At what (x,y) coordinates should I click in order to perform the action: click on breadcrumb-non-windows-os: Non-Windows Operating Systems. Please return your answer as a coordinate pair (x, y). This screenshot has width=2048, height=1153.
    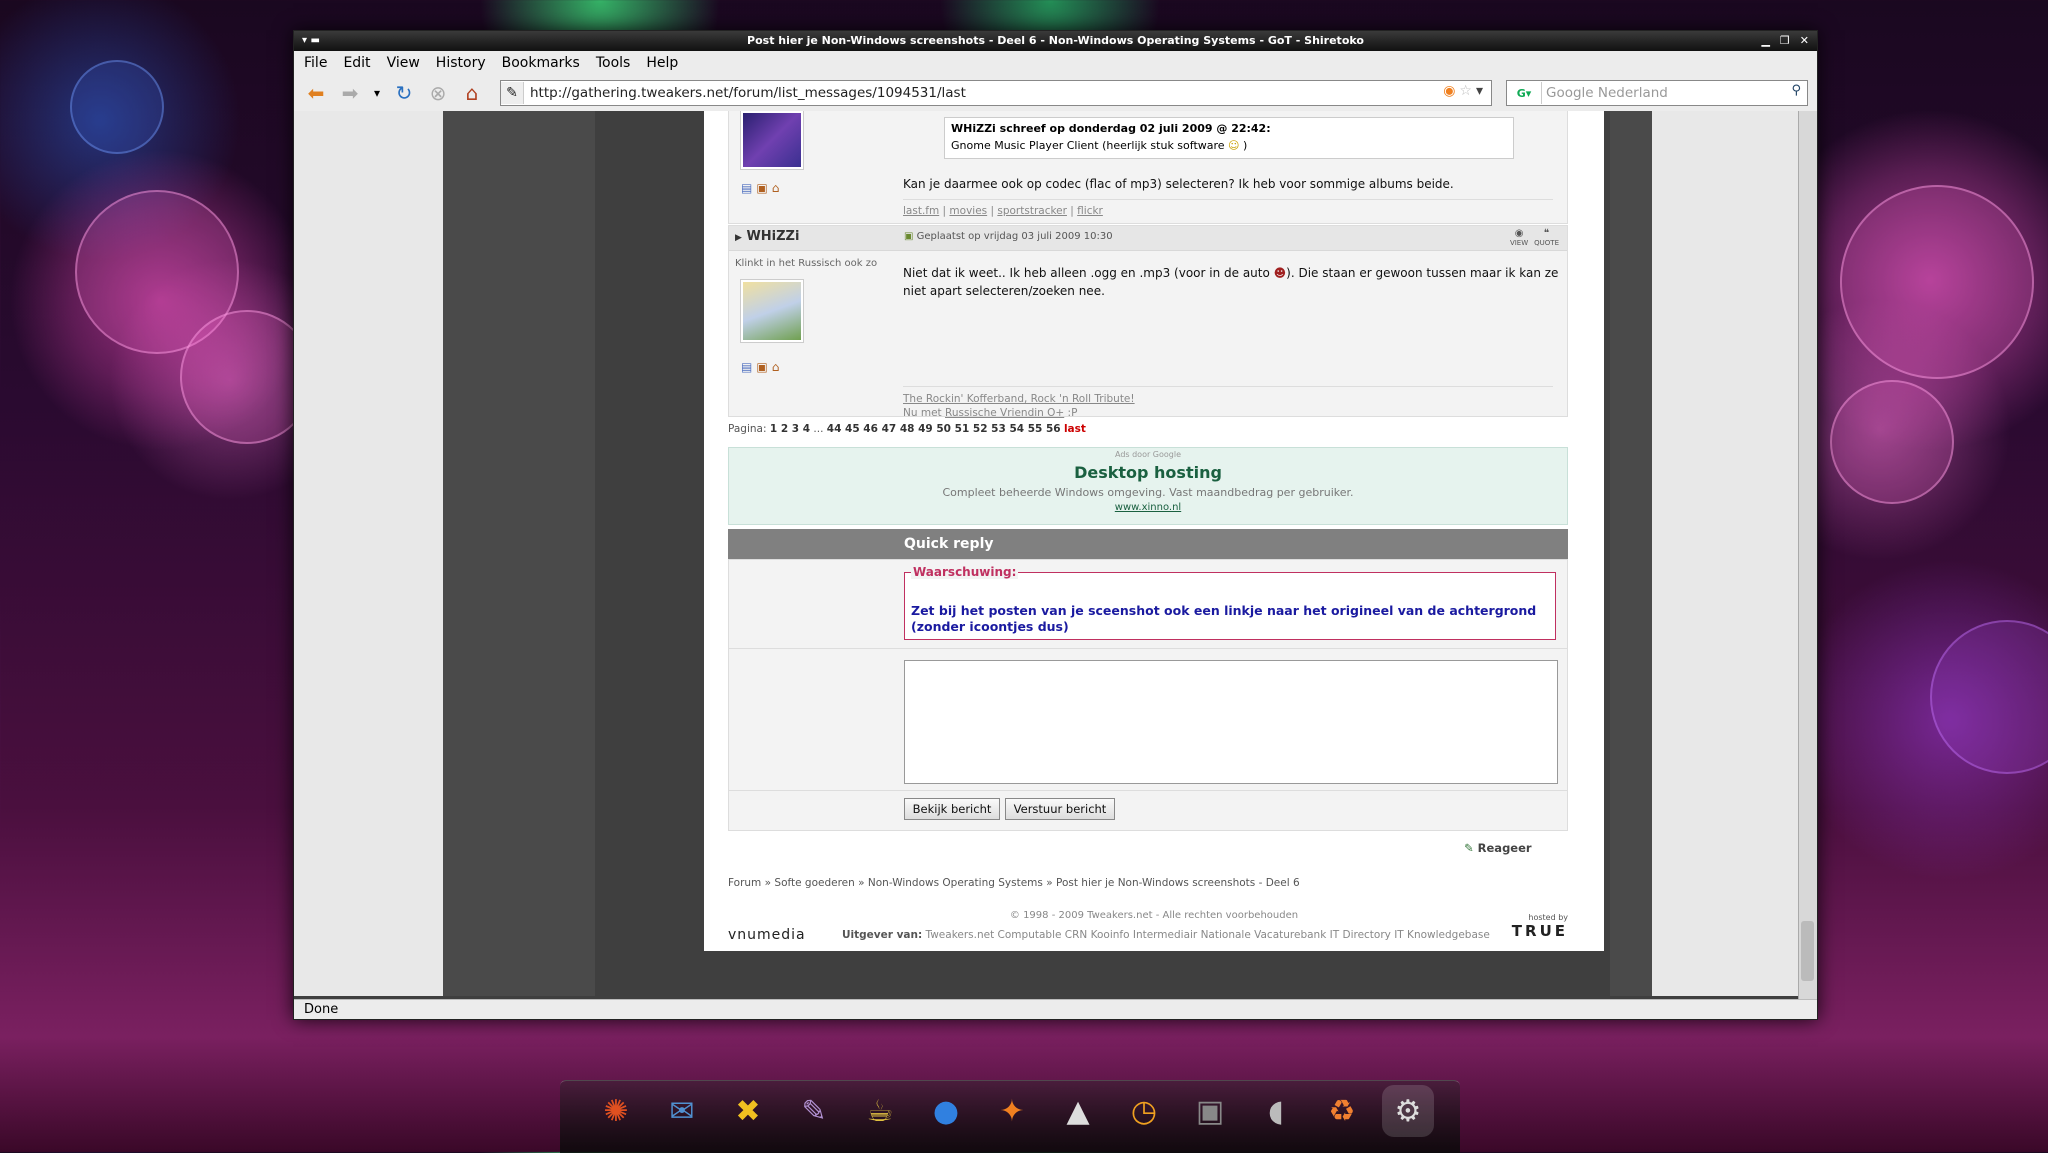
    Looking at the image, I should click on (955, 883).